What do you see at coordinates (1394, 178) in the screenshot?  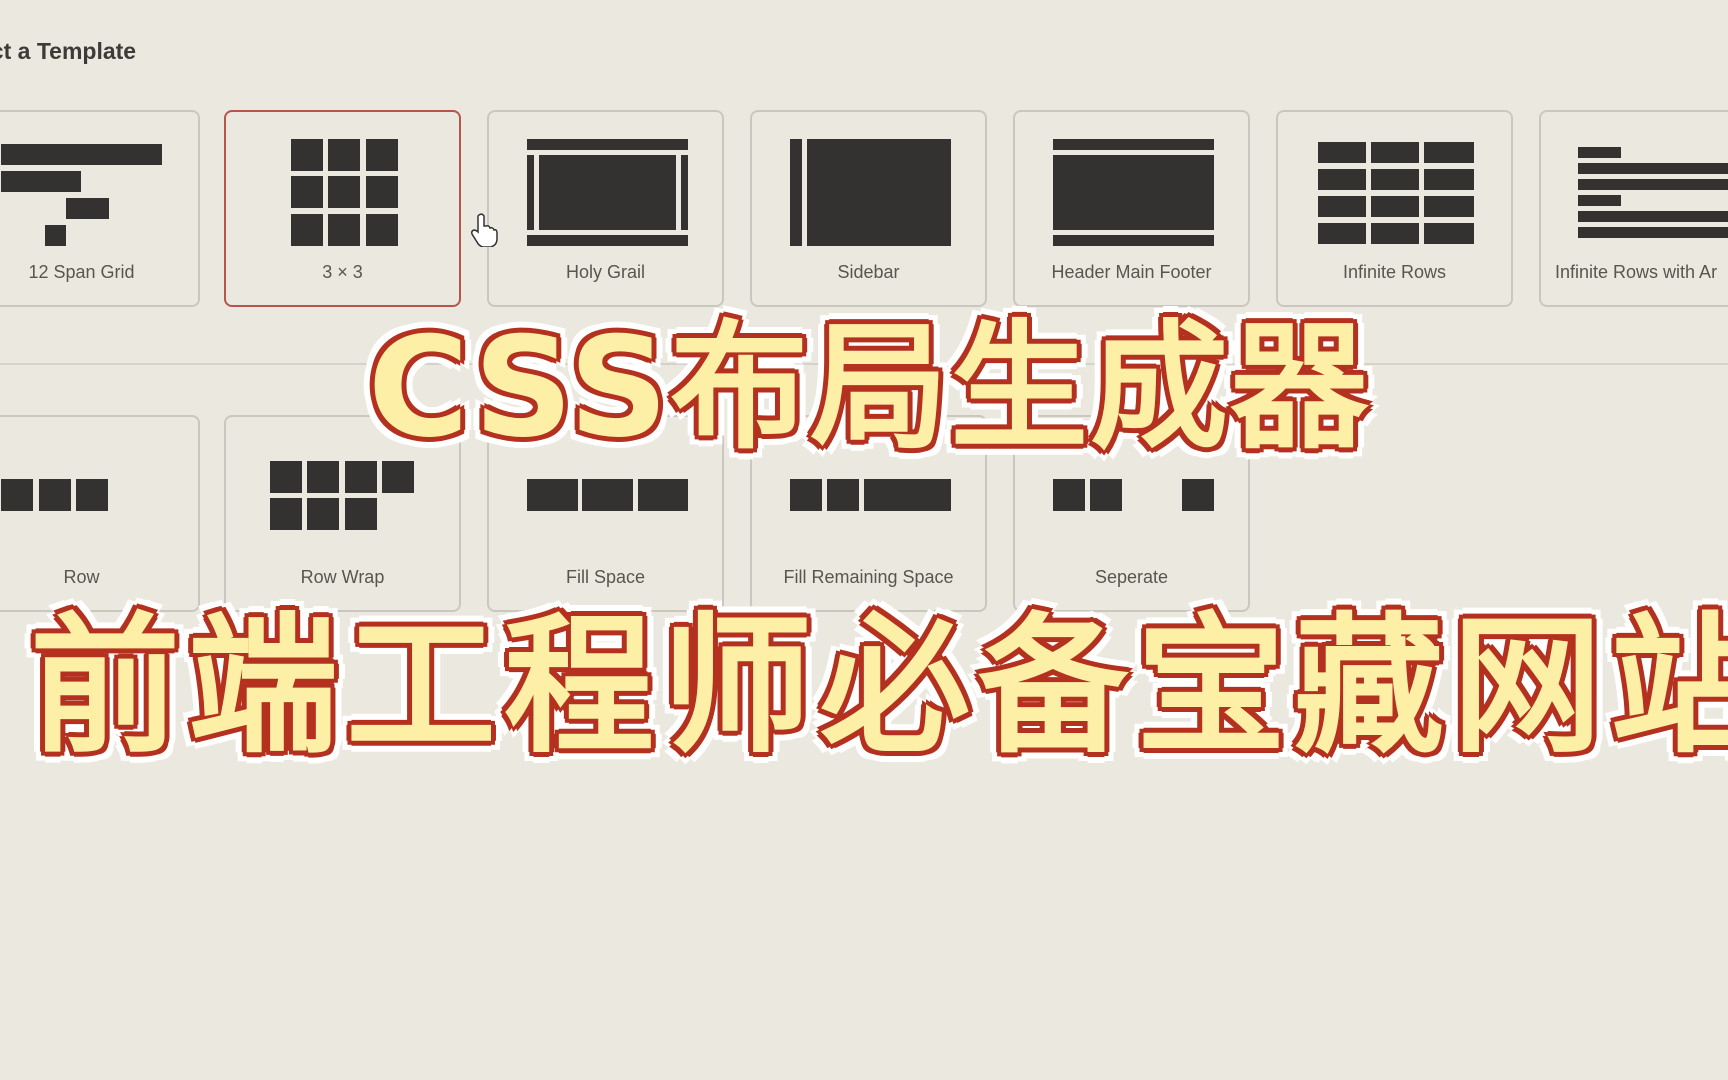 I see `infinite-rows-icon` at bounding box center [1394, 178].